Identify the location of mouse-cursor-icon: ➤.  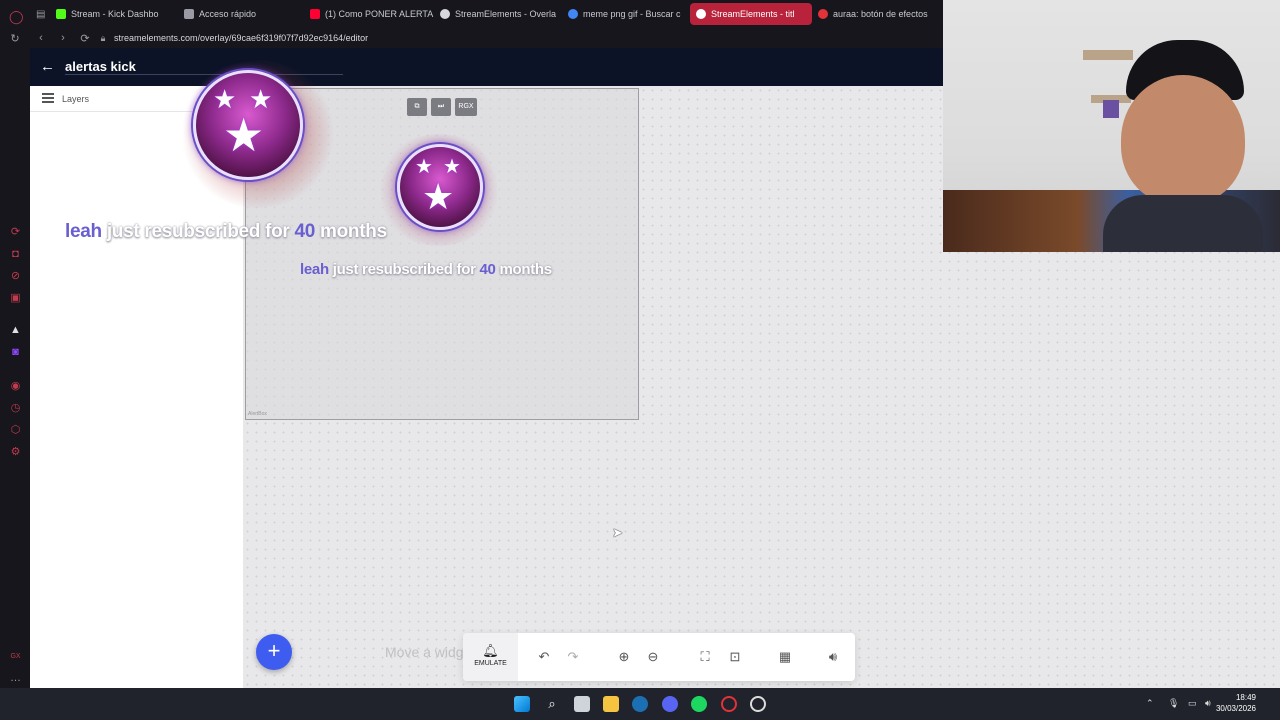
(617, 532).